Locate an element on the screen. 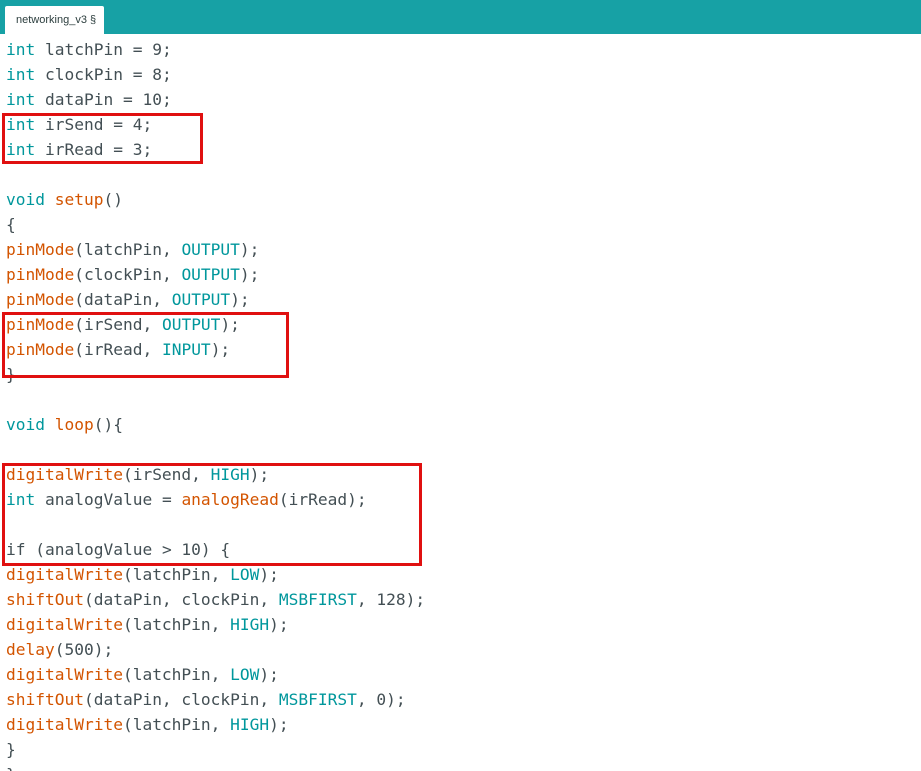  code-line: pinMode(latchPin, OUTPUT); is located at coordinates (132, 249).